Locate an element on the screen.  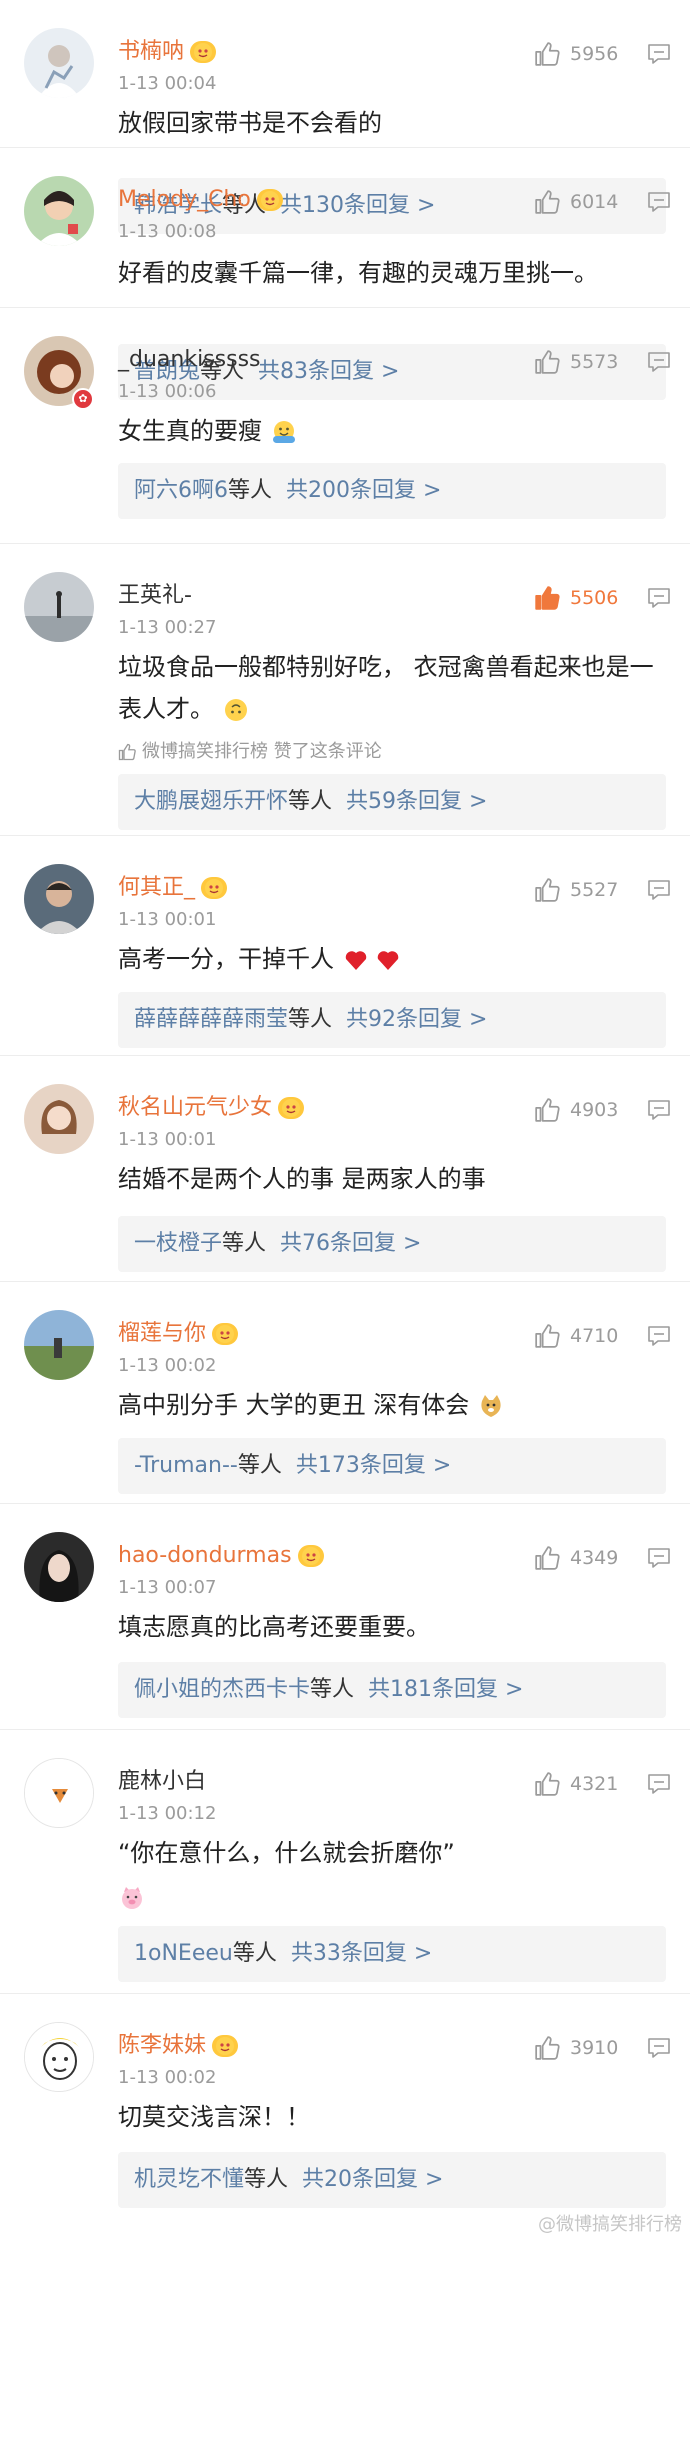
reply-user: 1oNEeeu is located at coordinates (183, 1953).